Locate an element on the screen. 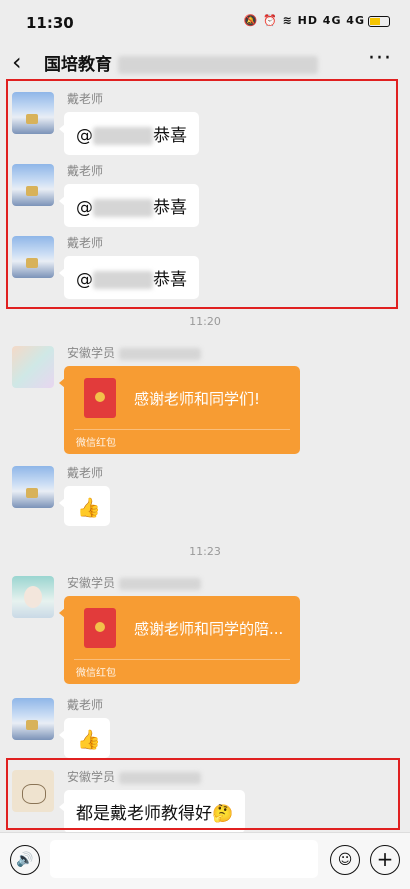  back-button: ‹ is located at coordinates (17, 62).